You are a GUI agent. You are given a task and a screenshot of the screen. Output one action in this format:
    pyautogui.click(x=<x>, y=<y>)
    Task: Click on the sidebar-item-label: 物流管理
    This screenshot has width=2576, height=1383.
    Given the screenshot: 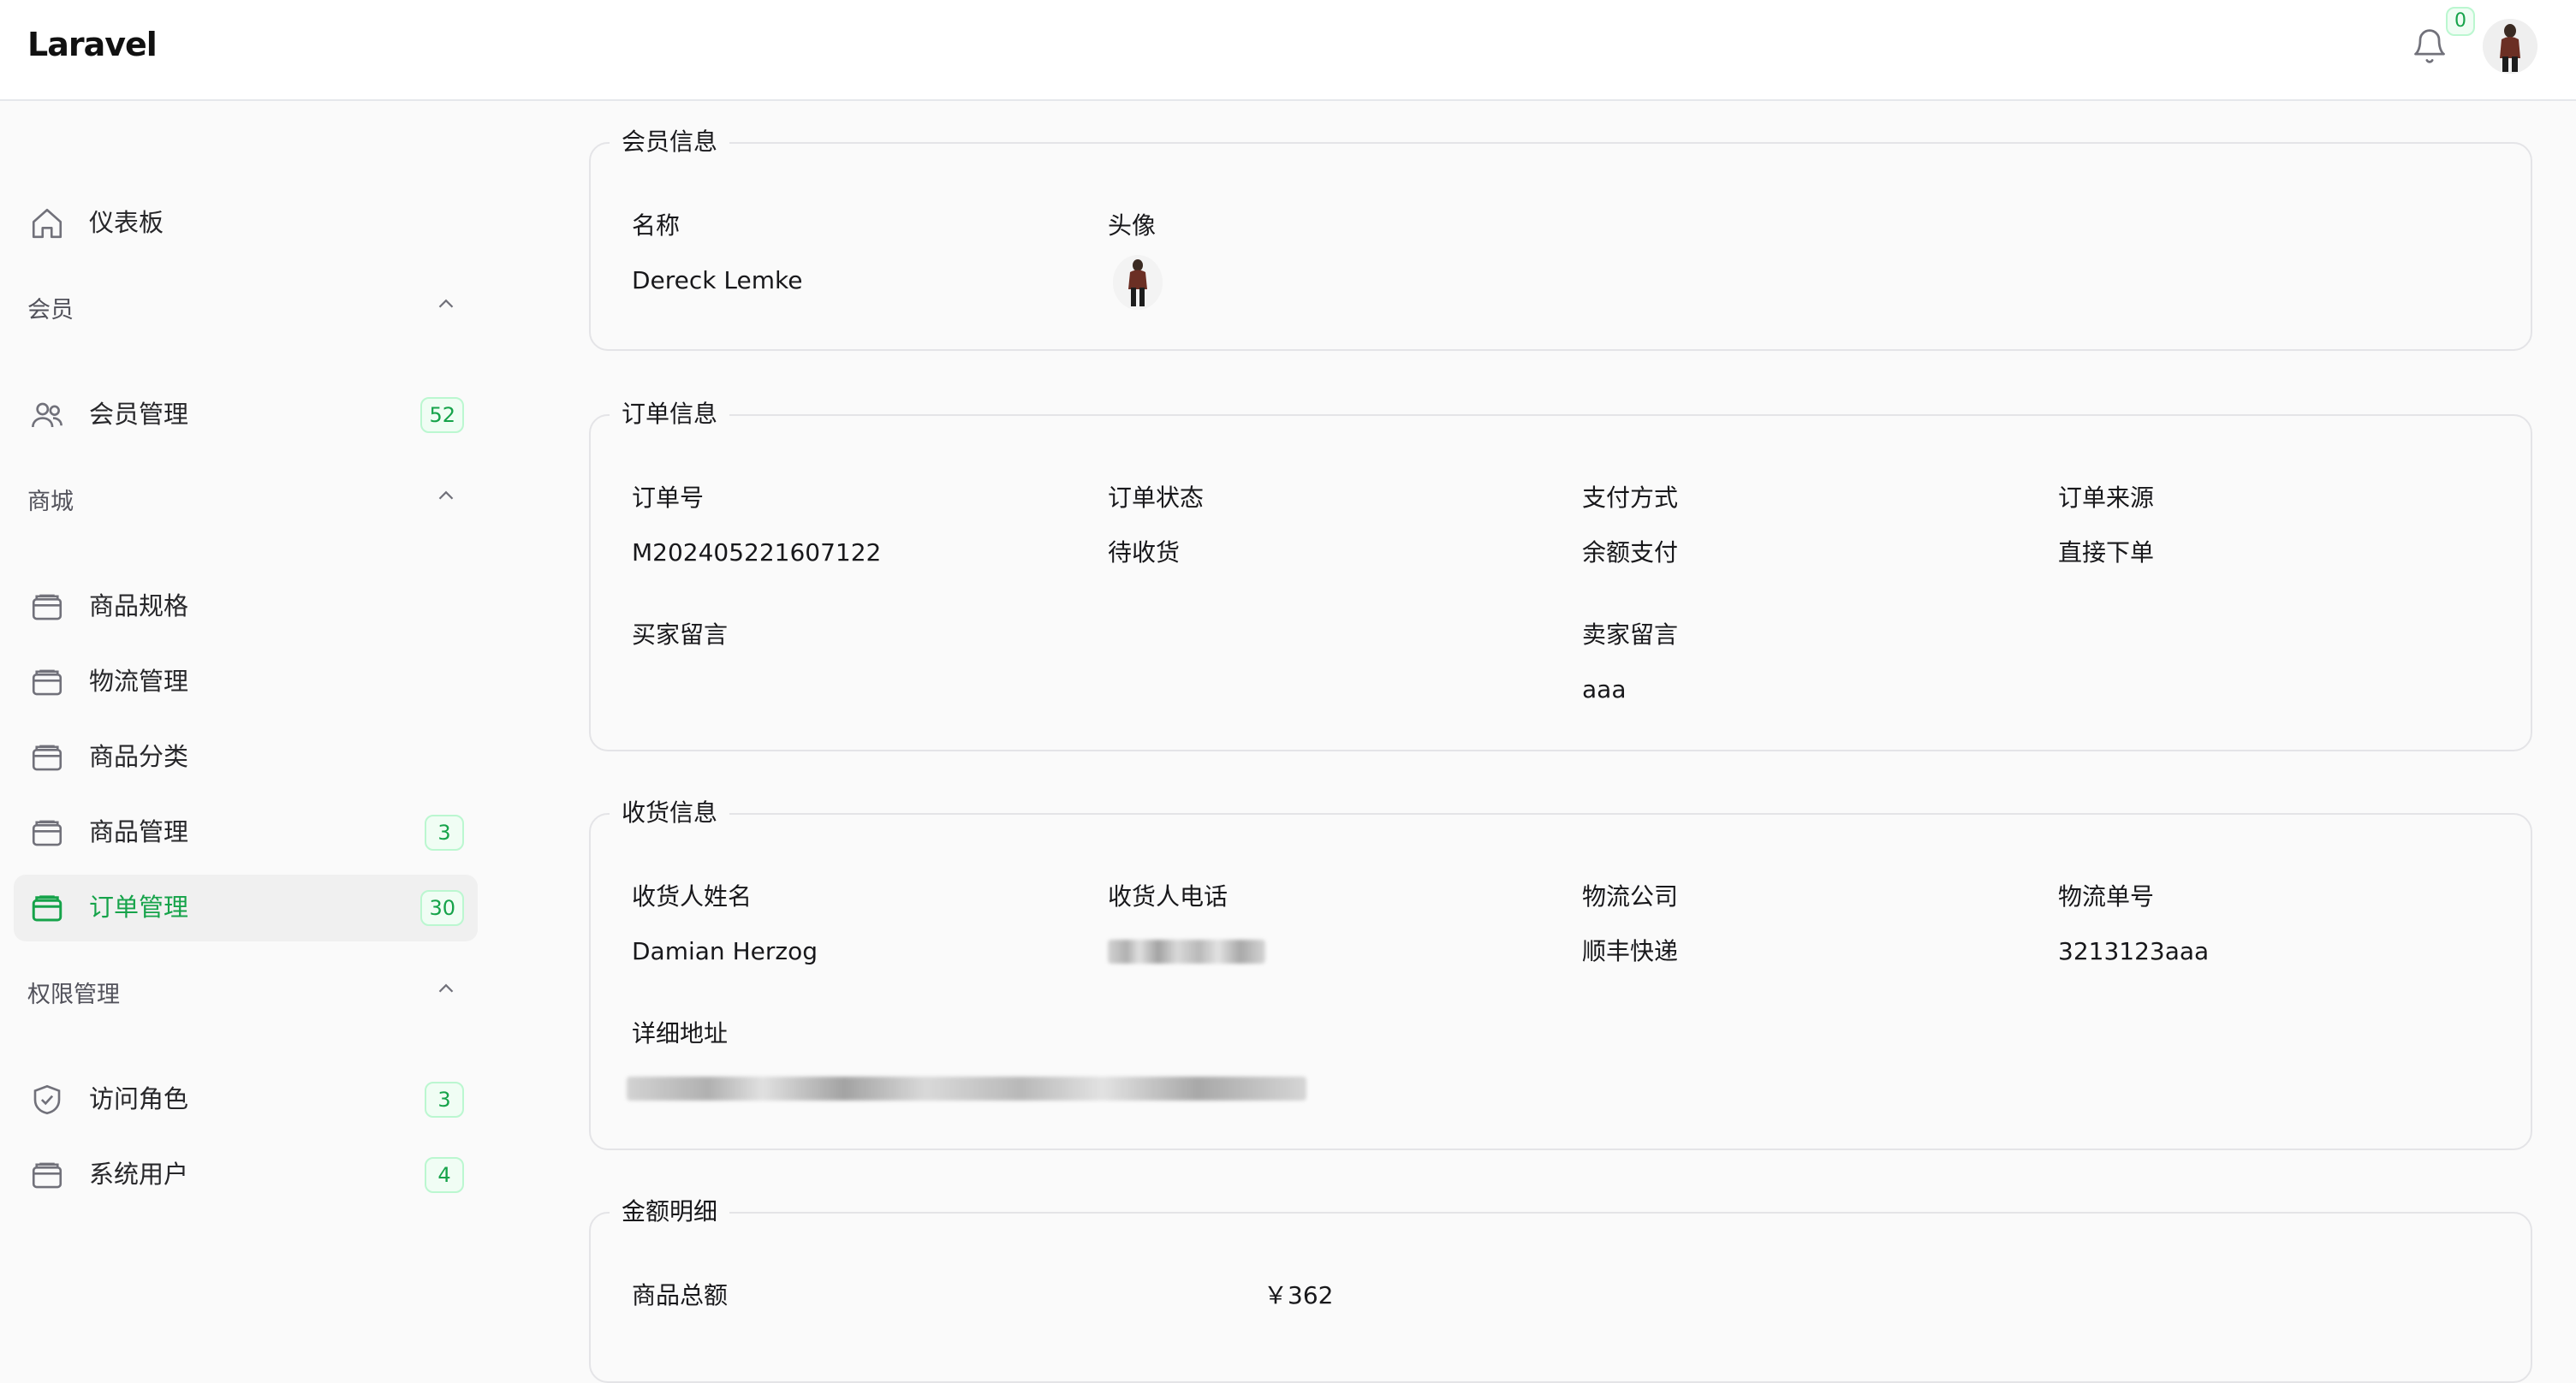 What is the action you would take?
    pyautogui.click(x=139, y=681)
    